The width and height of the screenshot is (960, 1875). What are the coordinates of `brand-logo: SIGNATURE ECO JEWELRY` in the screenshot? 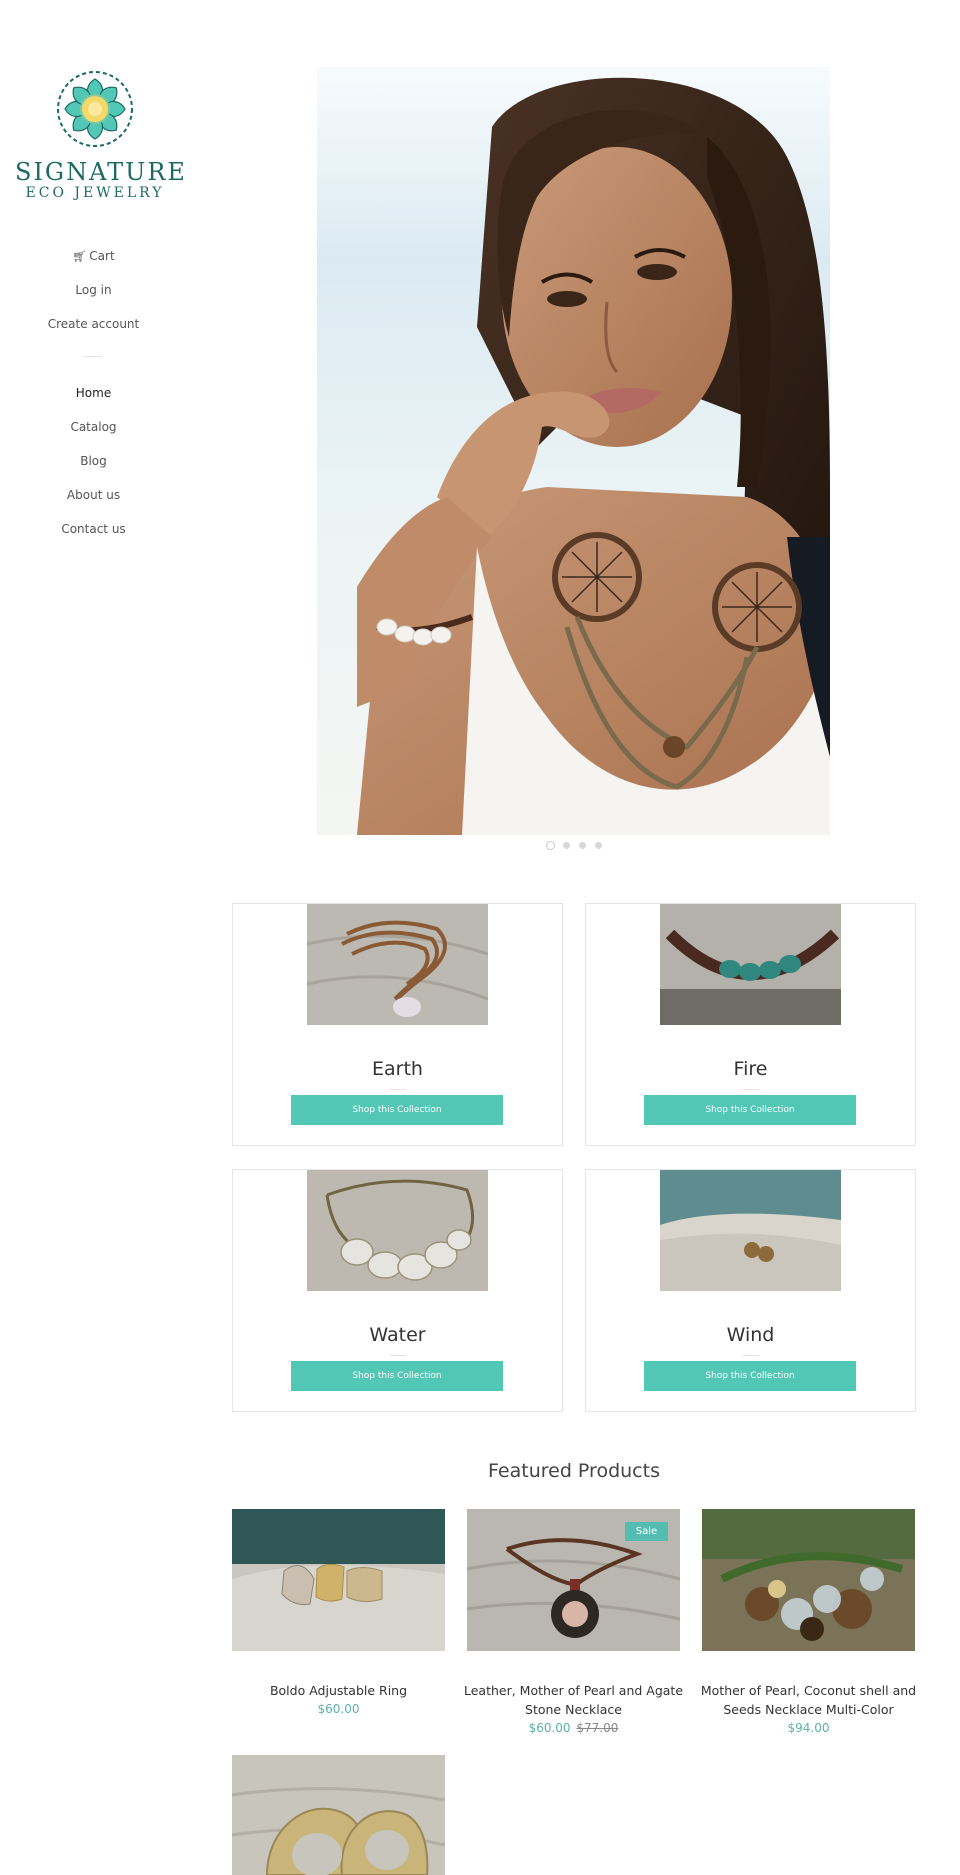 It's located at (101, 137).